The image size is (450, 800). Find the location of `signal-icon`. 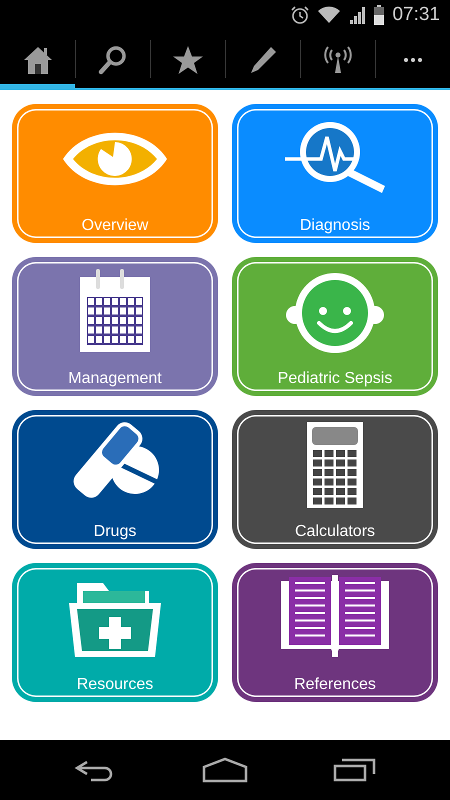

signal-icon is located at coordinates (357, 15).